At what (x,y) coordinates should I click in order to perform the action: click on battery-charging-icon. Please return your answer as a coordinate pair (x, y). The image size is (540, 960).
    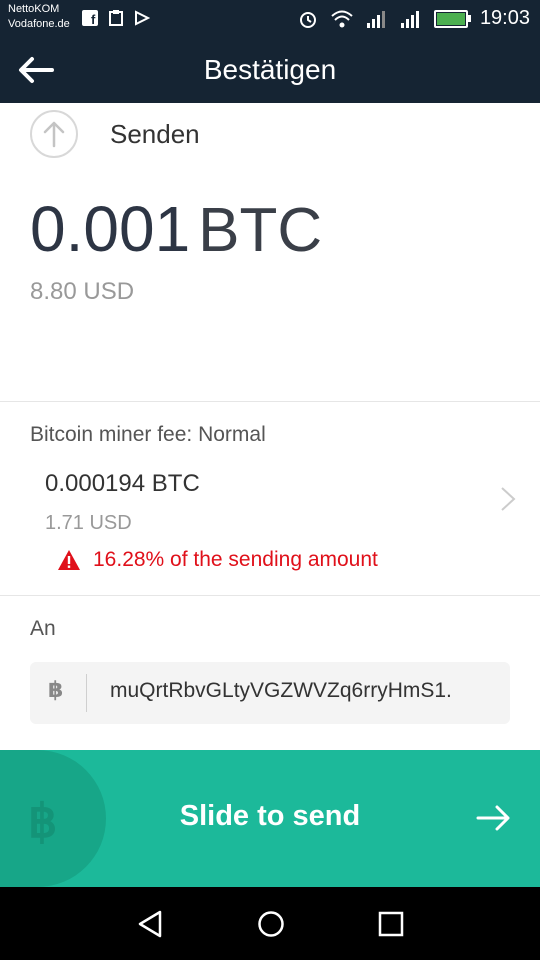
    Looking at the image, I should click on (452, 18).